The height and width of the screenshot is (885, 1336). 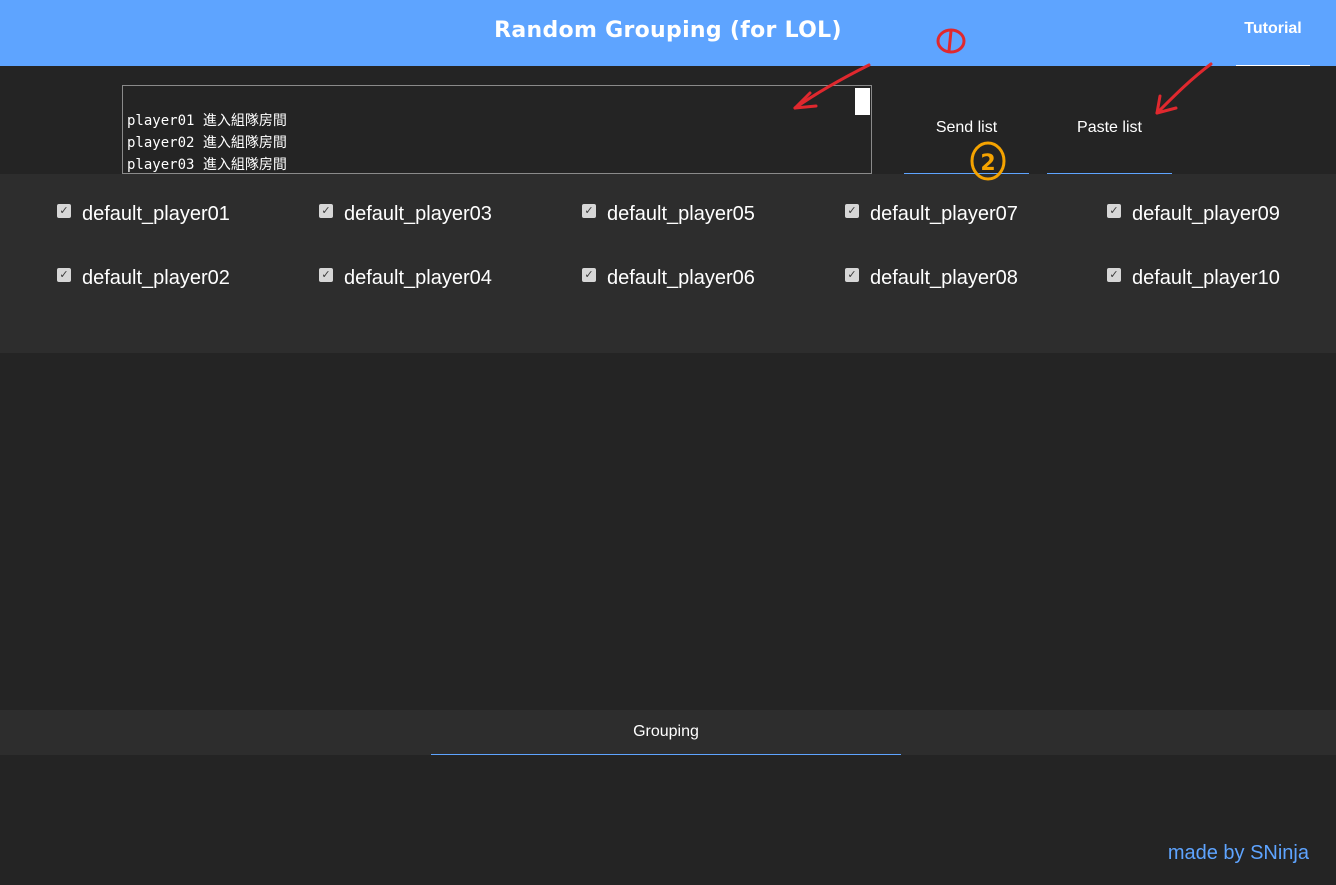 I want to click on player-item-01: ✓ default_player01, so click(x=143, y=214).